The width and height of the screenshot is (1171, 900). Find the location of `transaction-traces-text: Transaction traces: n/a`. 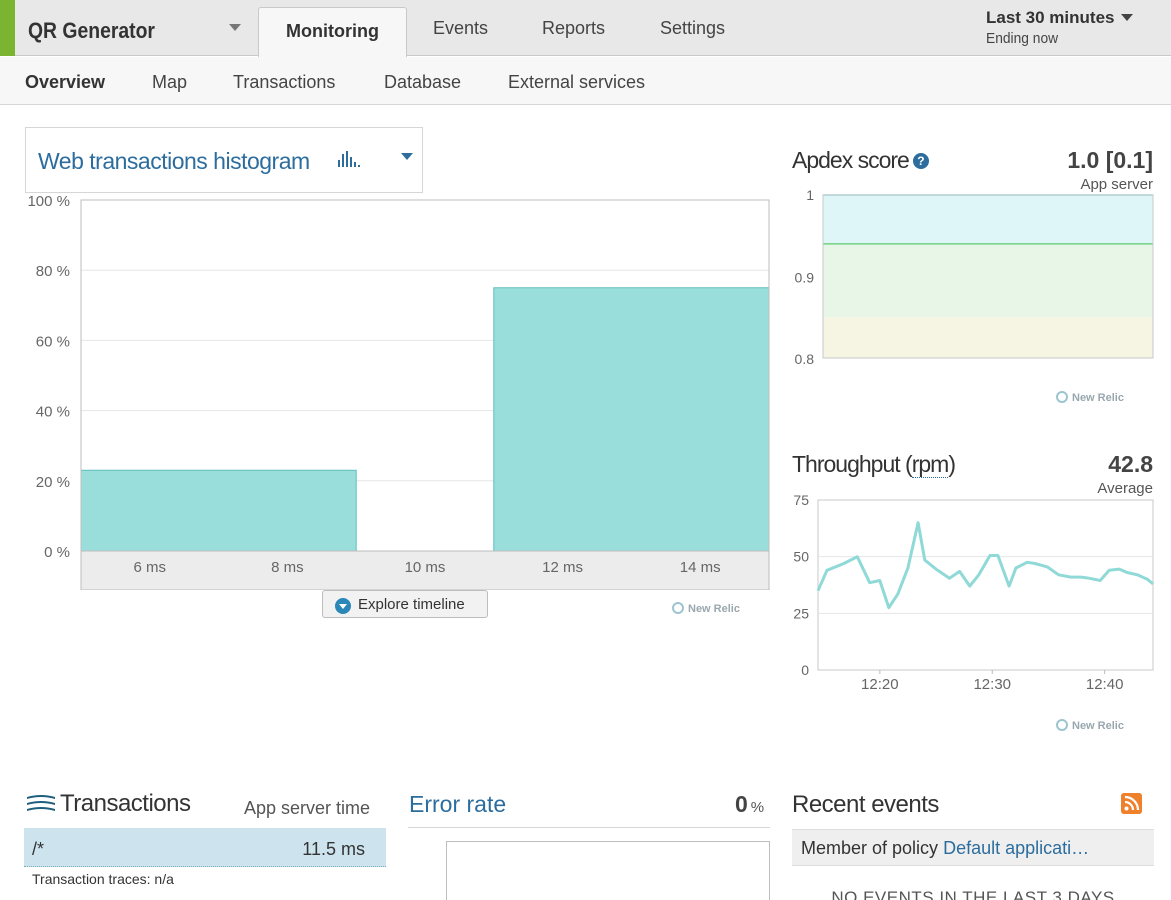

transaction-traces-text: Transaction traces: n/a is located at coordinates (103, 879).